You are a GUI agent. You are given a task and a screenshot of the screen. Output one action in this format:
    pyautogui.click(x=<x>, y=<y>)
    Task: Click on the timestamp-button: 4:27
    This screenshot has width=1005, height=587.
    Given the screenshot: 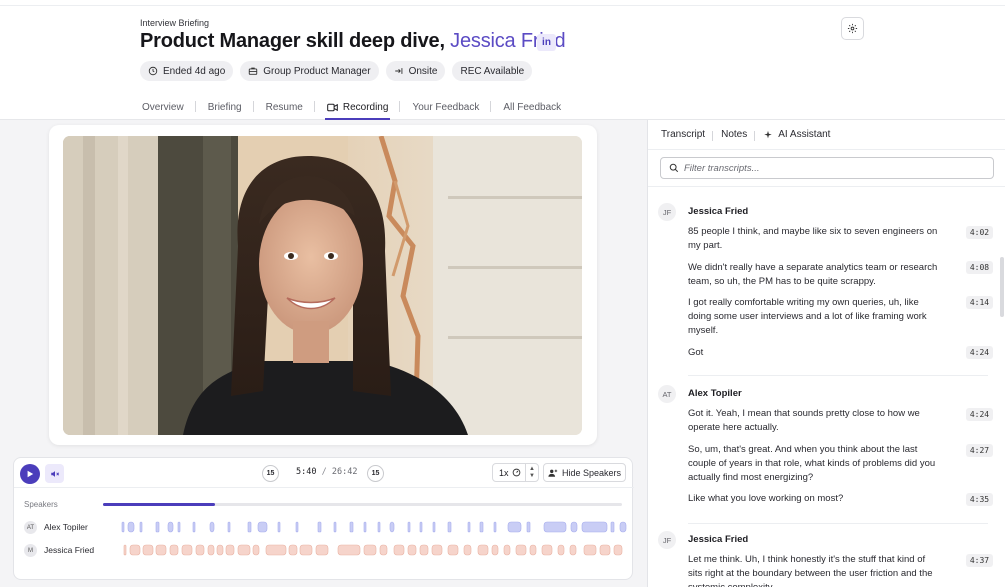 What is the action you would take?
    pyautogui.click(x=979, y=450)
    